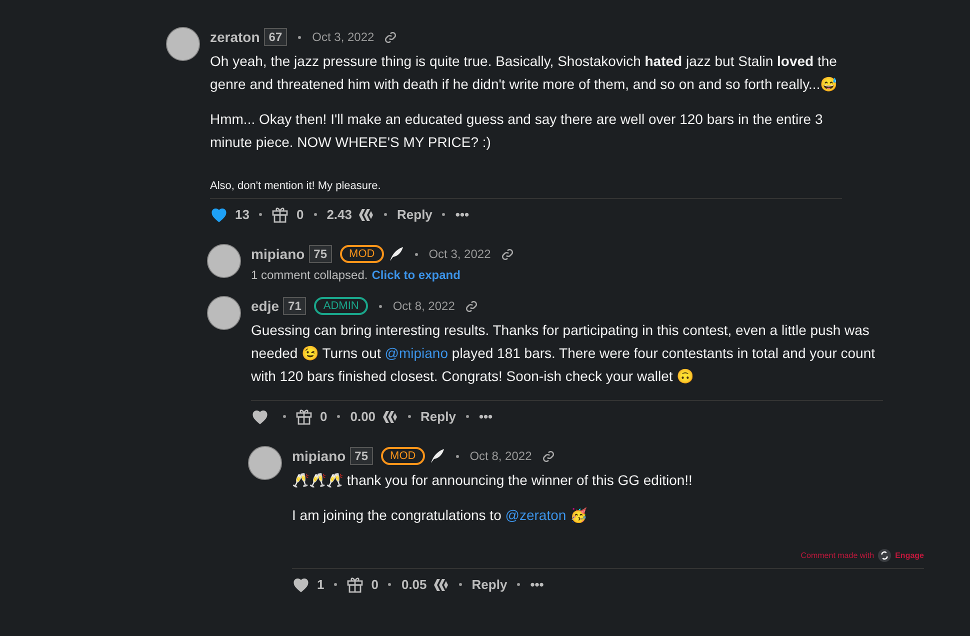  What do you see at coordinates (517, 131) in the screenshot?
I see `comment-text: Hmm... Okay then! I'll make an educated guess and say there are well over 120 bars in the entire 3 minute piece. NOW WHERE'S MY PRICE? :)` at bounding box center [517, 131].